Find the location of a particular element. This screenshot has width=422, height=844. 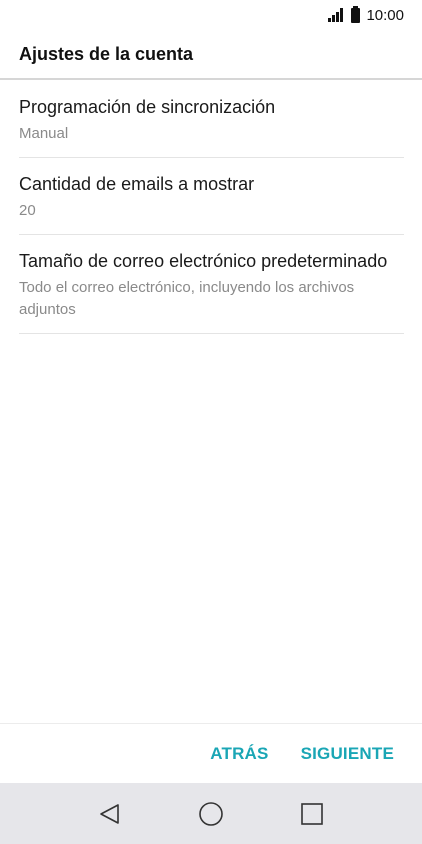

signal-icon is located at coordinates (336, 15).